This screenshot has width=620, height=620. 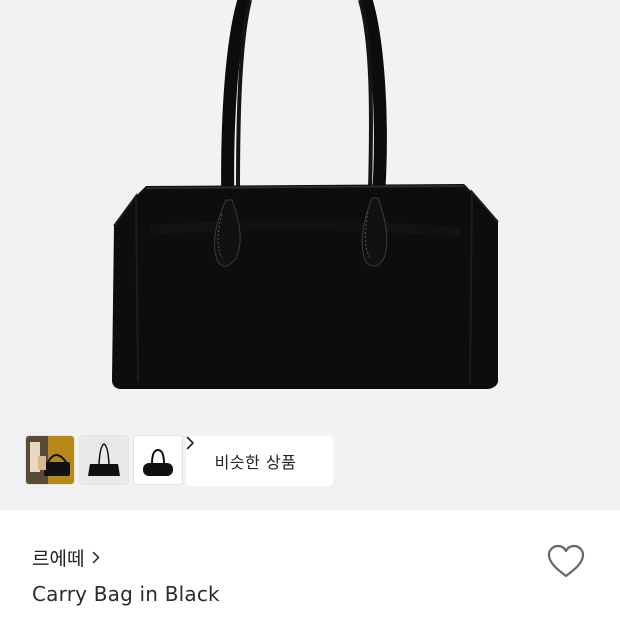 I want to click on bag-handle-back, so click(x=236, y=108).